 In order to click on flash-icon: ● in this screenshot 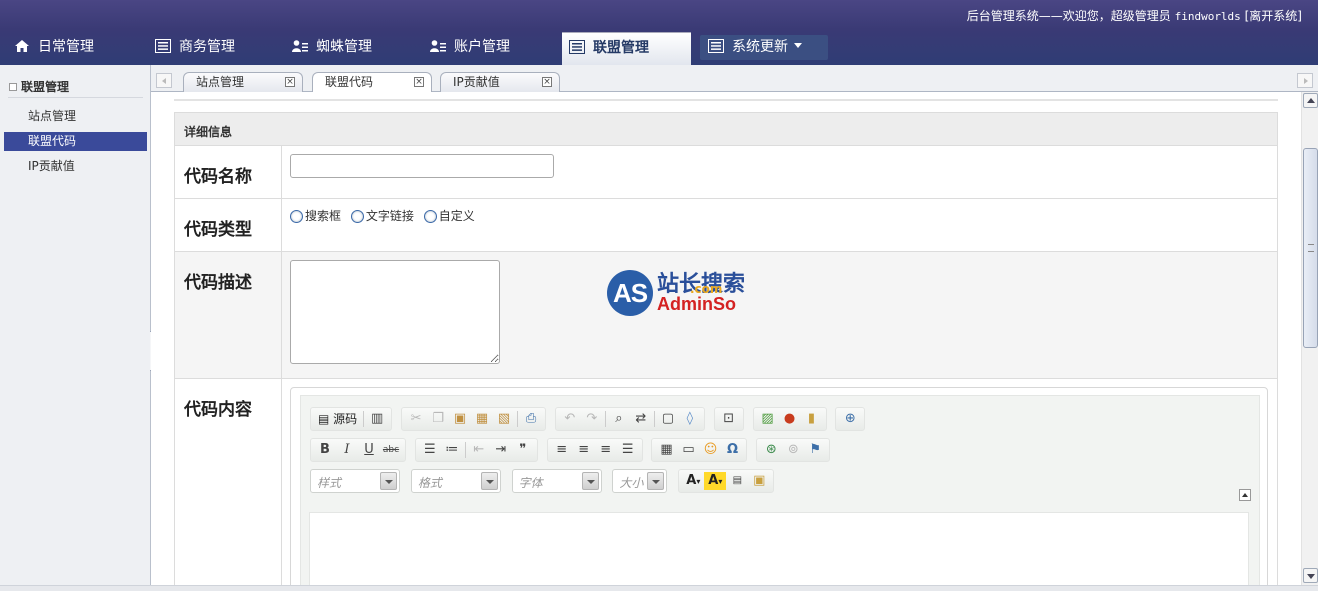, I will do `click(790, 419)`.